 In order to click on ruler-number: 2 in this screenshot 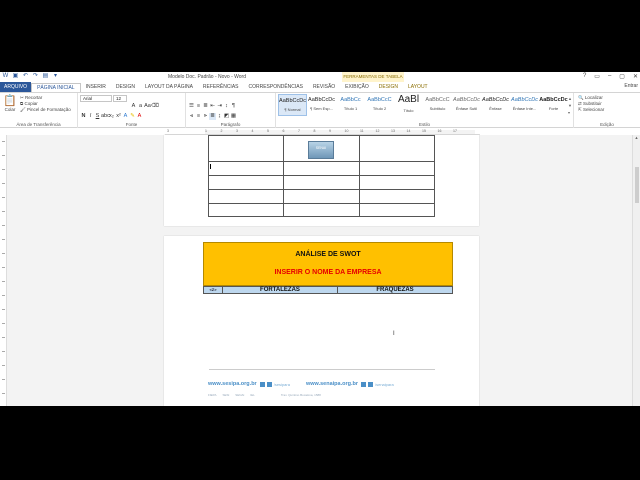, I will do `click(221, 131)`.